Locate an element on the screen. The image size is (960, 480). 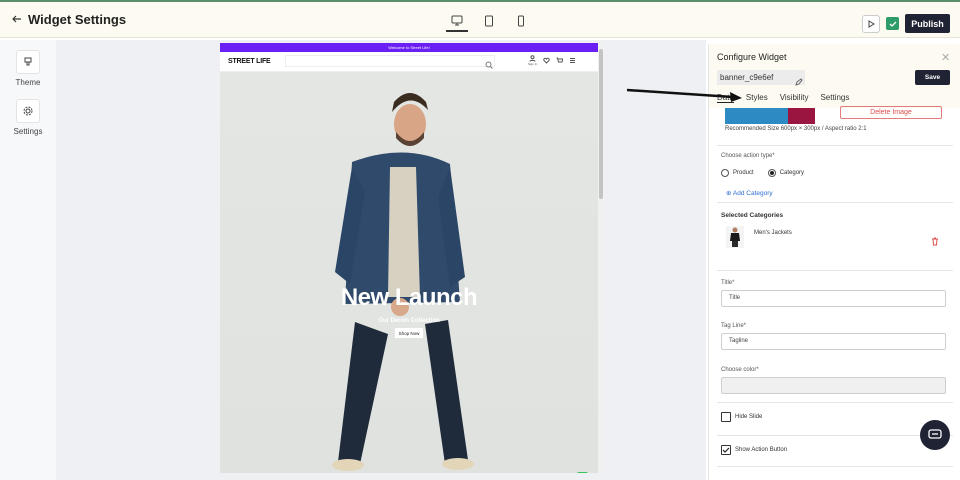
store-header: STREET LIFE Sign In is located at coordinates (409, 62).